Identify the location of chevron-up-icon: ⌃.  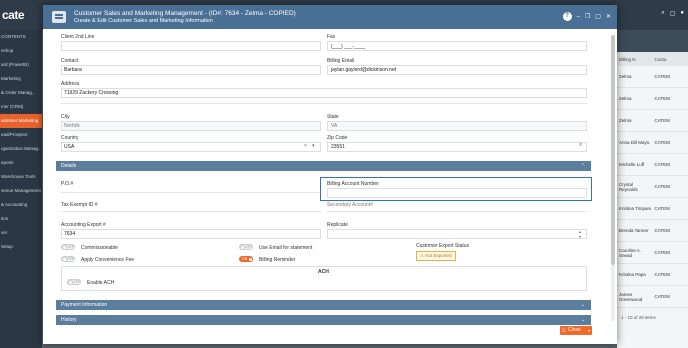
(583, 166).